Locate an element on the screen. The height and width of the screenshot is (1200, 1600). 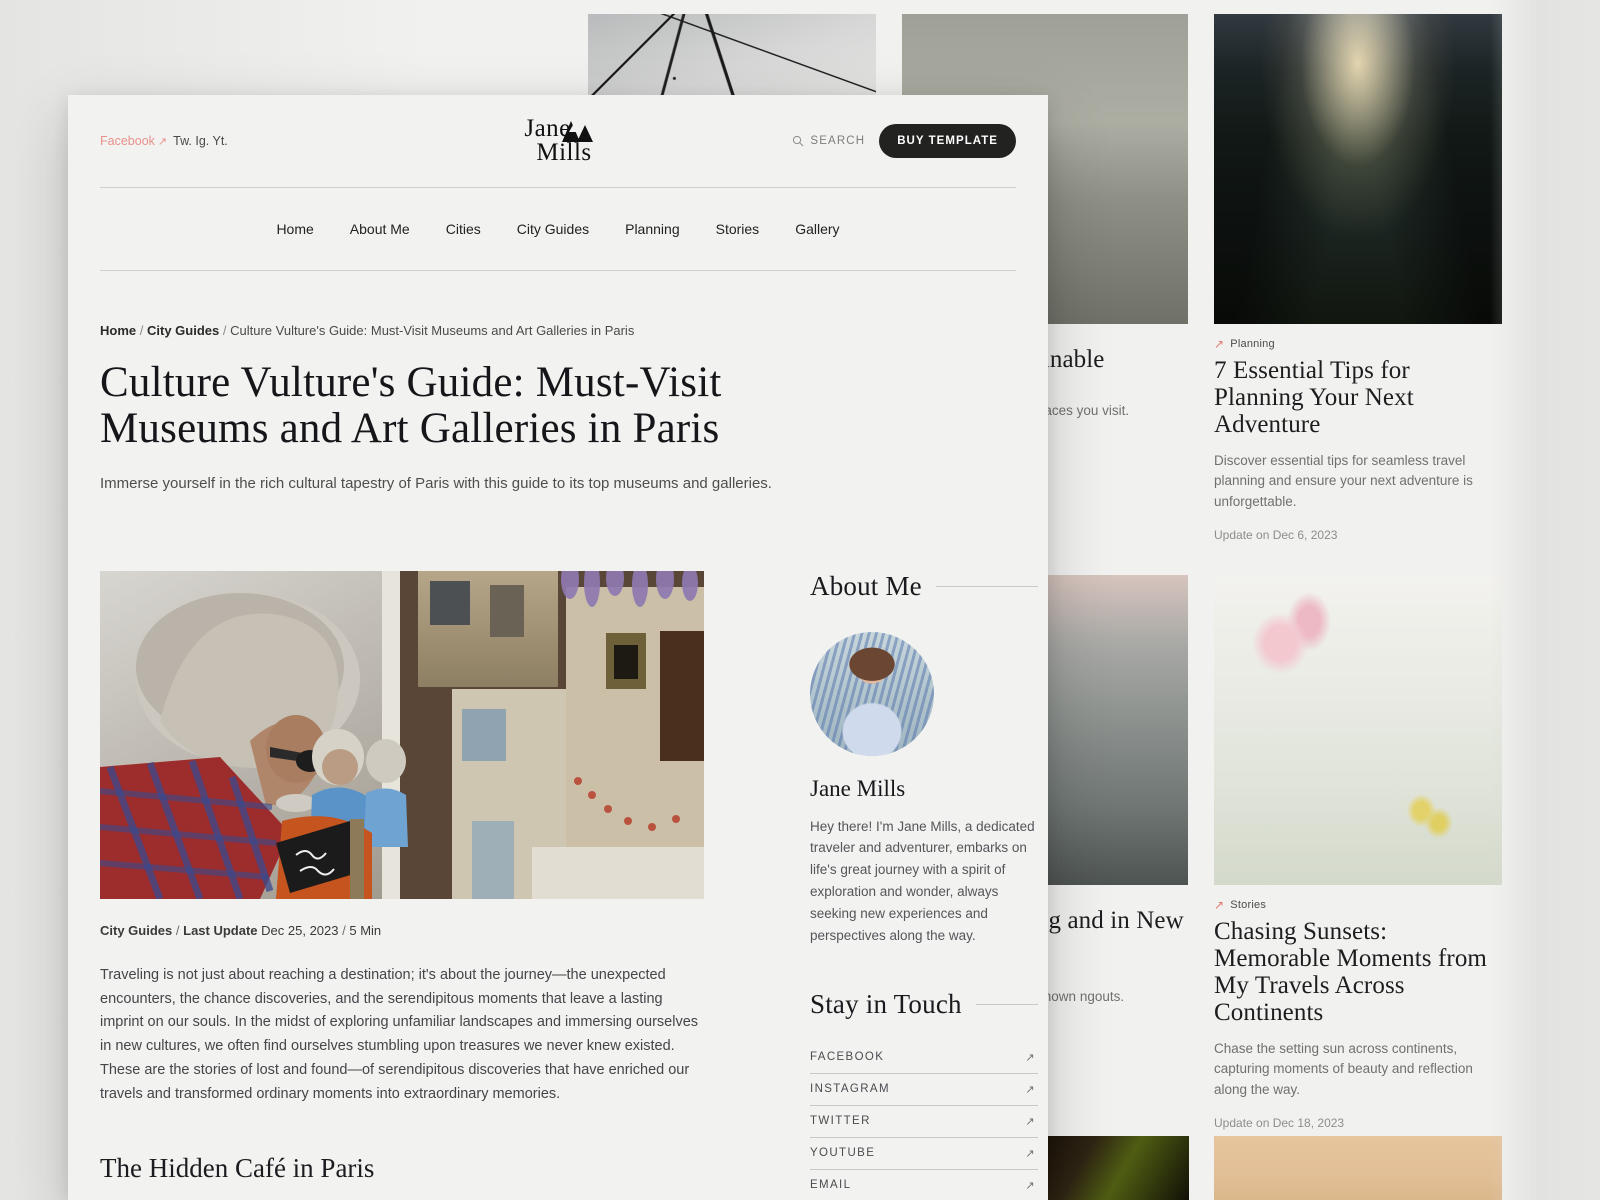
nav-item-city-guides: City Guides is located at coordinates (553, 229).